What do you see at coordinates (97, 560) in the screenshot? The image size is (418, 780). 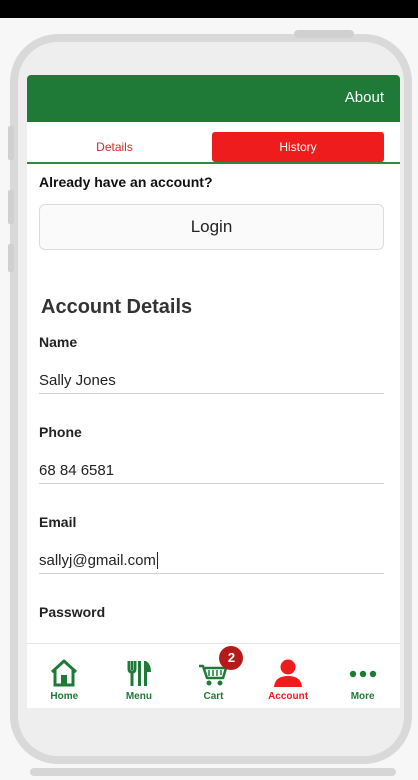 I see `email-field: sallyj@gmail.com` at bounding box center [97, 560].